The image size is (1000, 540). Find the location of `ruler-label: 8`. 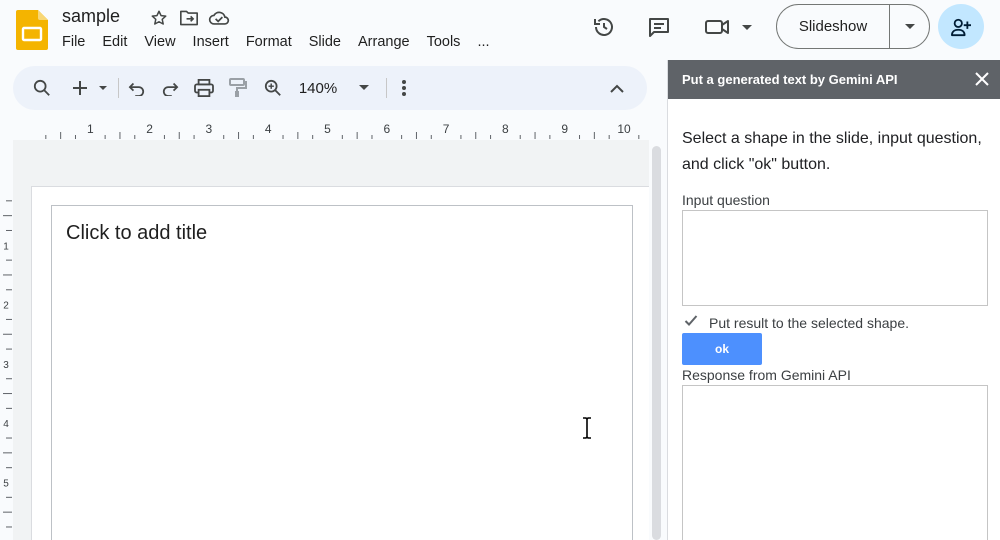

ruler-label: 8 is located at coordinates (505, 129).